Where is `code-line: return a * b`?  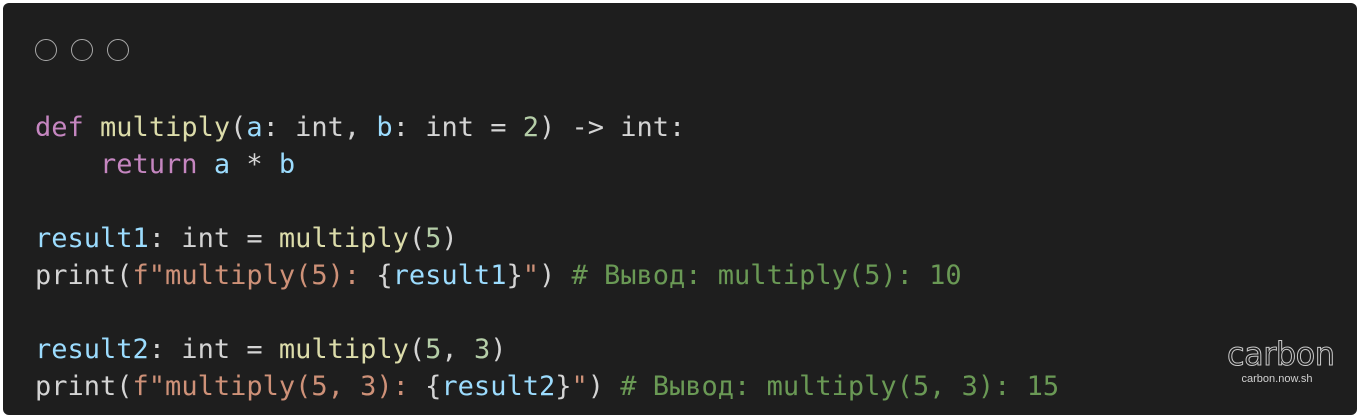
code-line: return a * b is located at coordinates (547, 164).